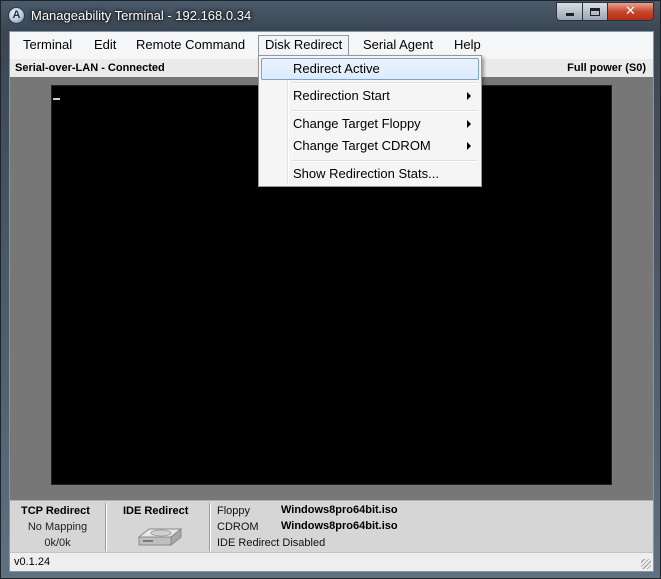  I want to click on resize-grip, so click(646, 564).